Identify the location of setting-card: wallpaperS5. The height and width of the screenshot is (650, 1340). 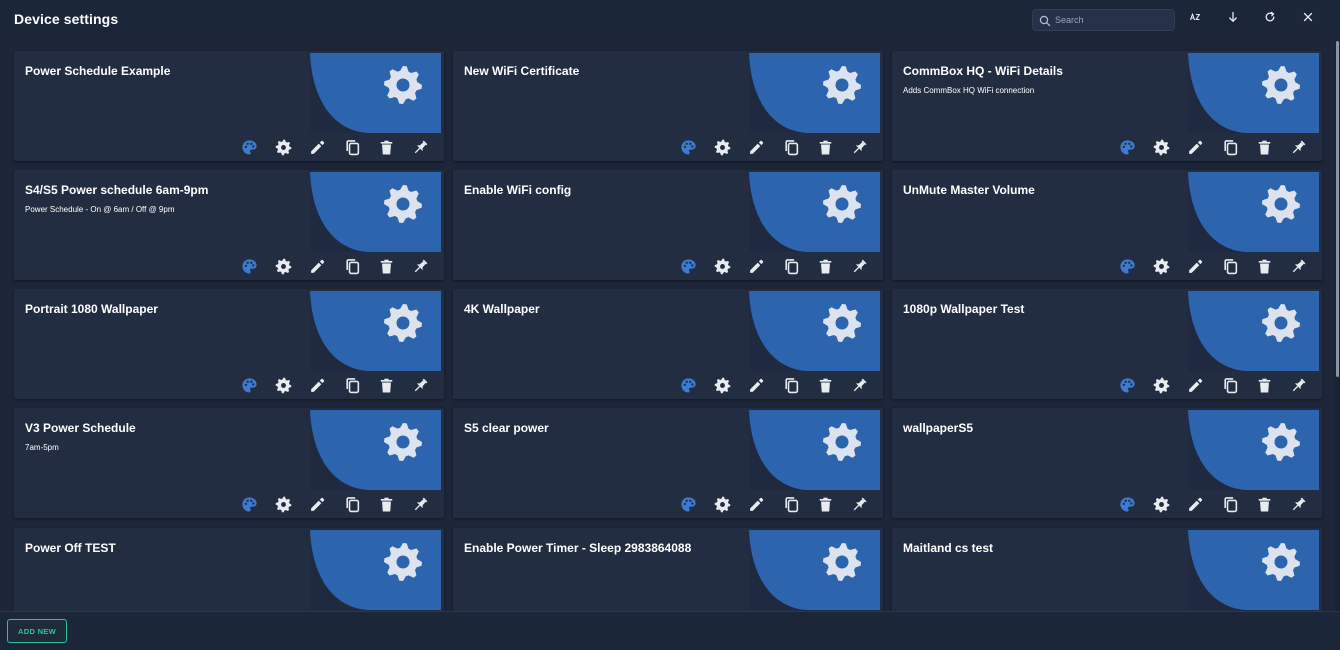
(1107, 463).